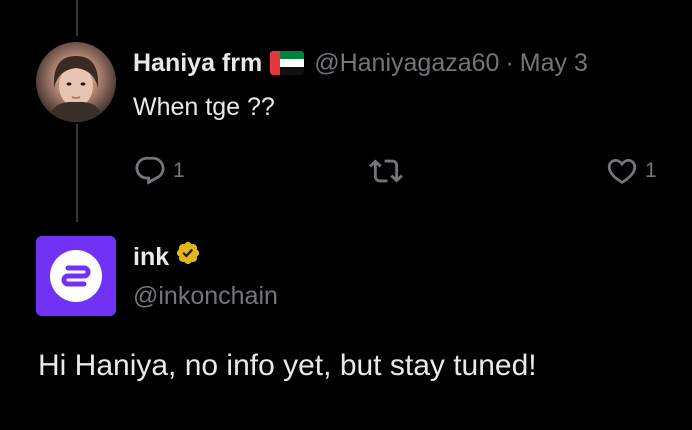 This screenshot has width=692, height=430. I want to click on heart-icon, so click(622, 171).